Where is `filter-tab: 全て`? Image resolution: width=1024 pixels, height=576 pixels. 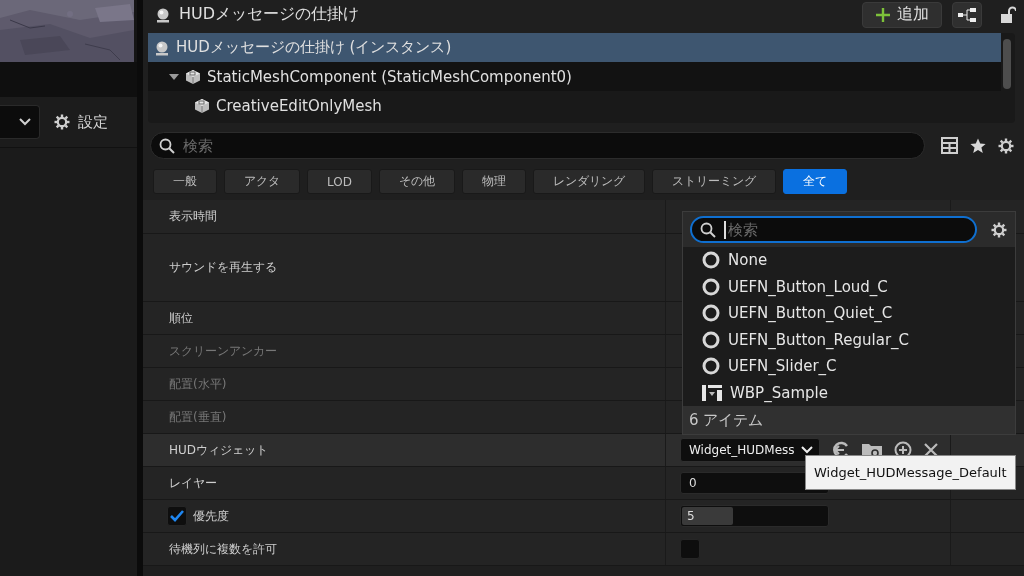 filter-tab: 全て is located at coordinates (814, 181).